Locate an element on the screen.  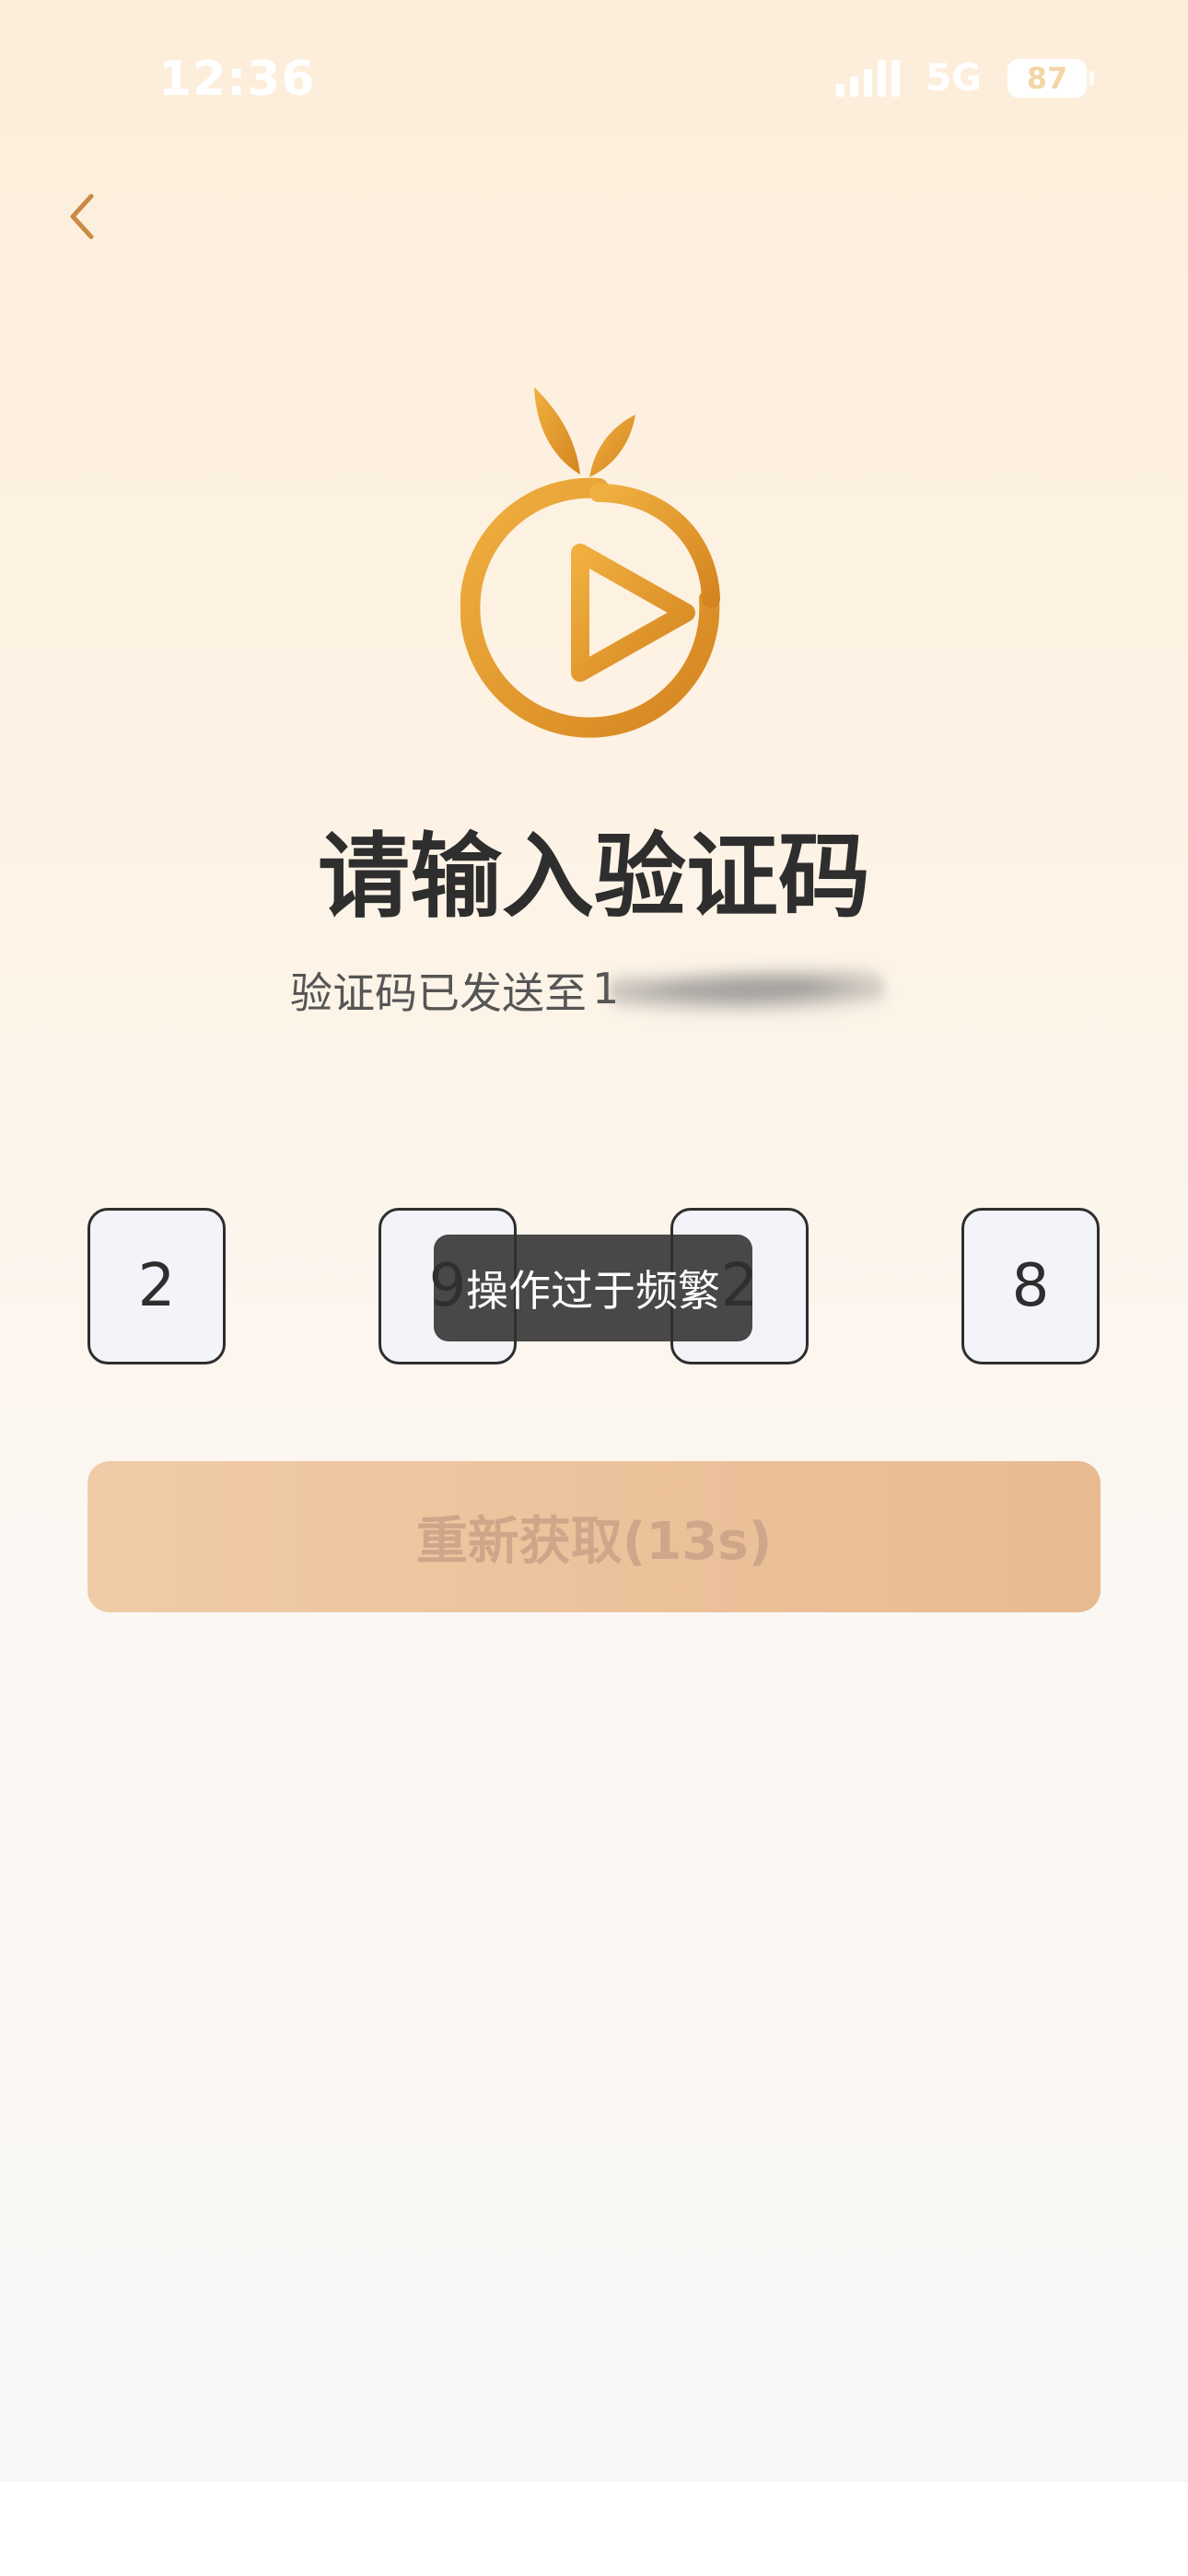
battery-level: 87 is located at coordinates (1047, 78).